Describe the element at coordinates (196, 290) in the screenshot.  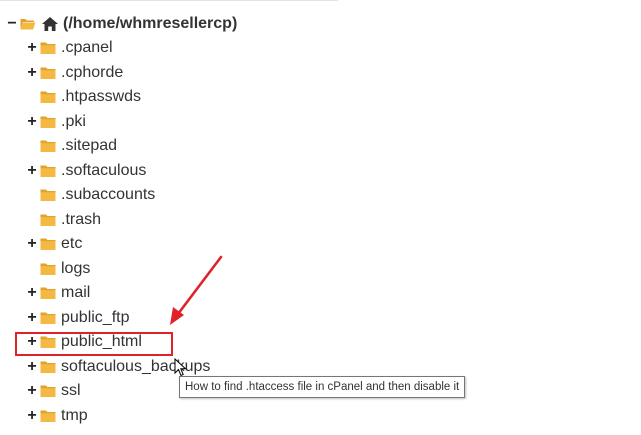
I see `red-arrow-annotation` at that location.